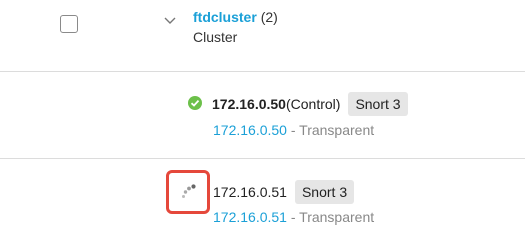 This screenshot has width=525, height=243. What do you see at coordinates (225, 17) in the screenshot?
I see `cluster-name-link: ftdcluster` at bounding box center [225, 17].